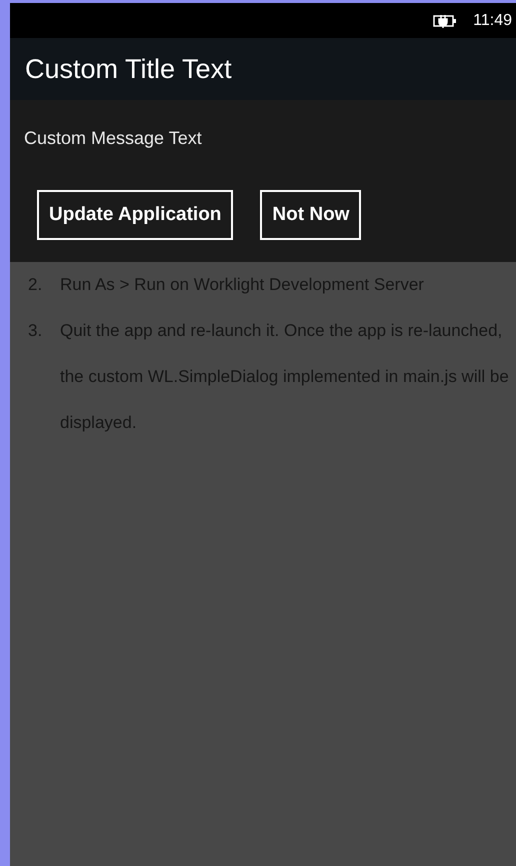 The height and width of the screenshot is (866, 516). What do you see at coordinates (492, 20) in the screenshot?
I see `status-time: 11:49` at bounding box center [492, 20].